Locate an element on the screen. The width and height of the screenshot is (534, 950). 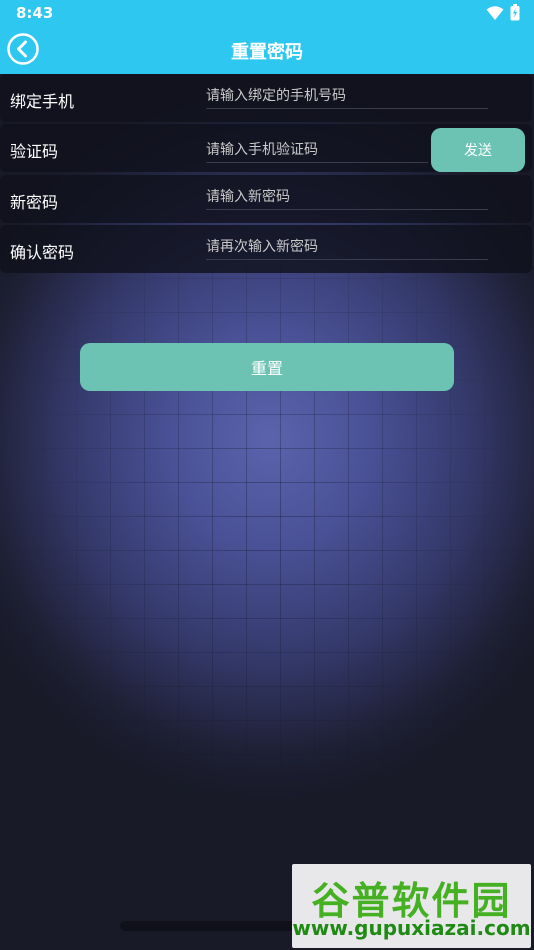
watermark-url: www.gupuxiazai.com is located at coordinates (411, 928).